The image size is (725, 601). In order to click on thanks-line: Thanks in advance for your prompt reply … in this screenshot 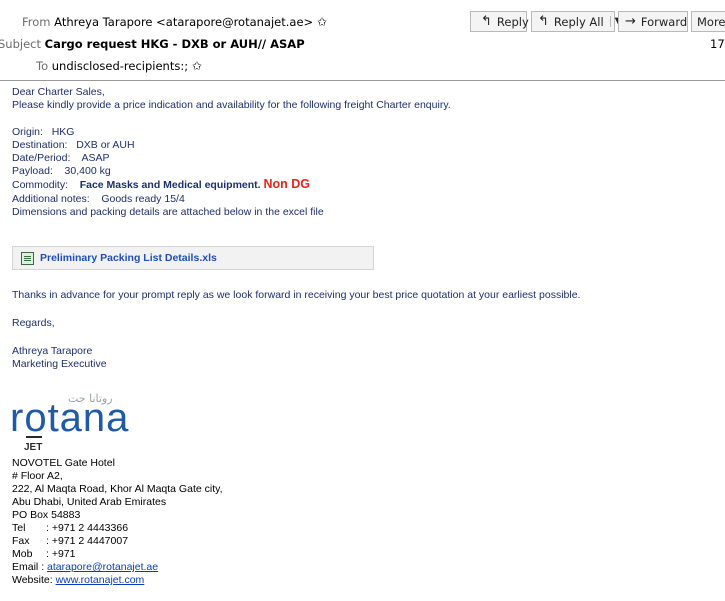, I will do `click(296, 295)`.